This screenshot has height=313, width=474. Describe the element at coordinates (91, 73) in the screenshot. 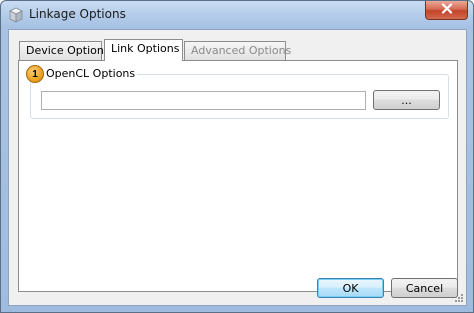

I see `opencl-options-label: OpenCL Options` at that location.